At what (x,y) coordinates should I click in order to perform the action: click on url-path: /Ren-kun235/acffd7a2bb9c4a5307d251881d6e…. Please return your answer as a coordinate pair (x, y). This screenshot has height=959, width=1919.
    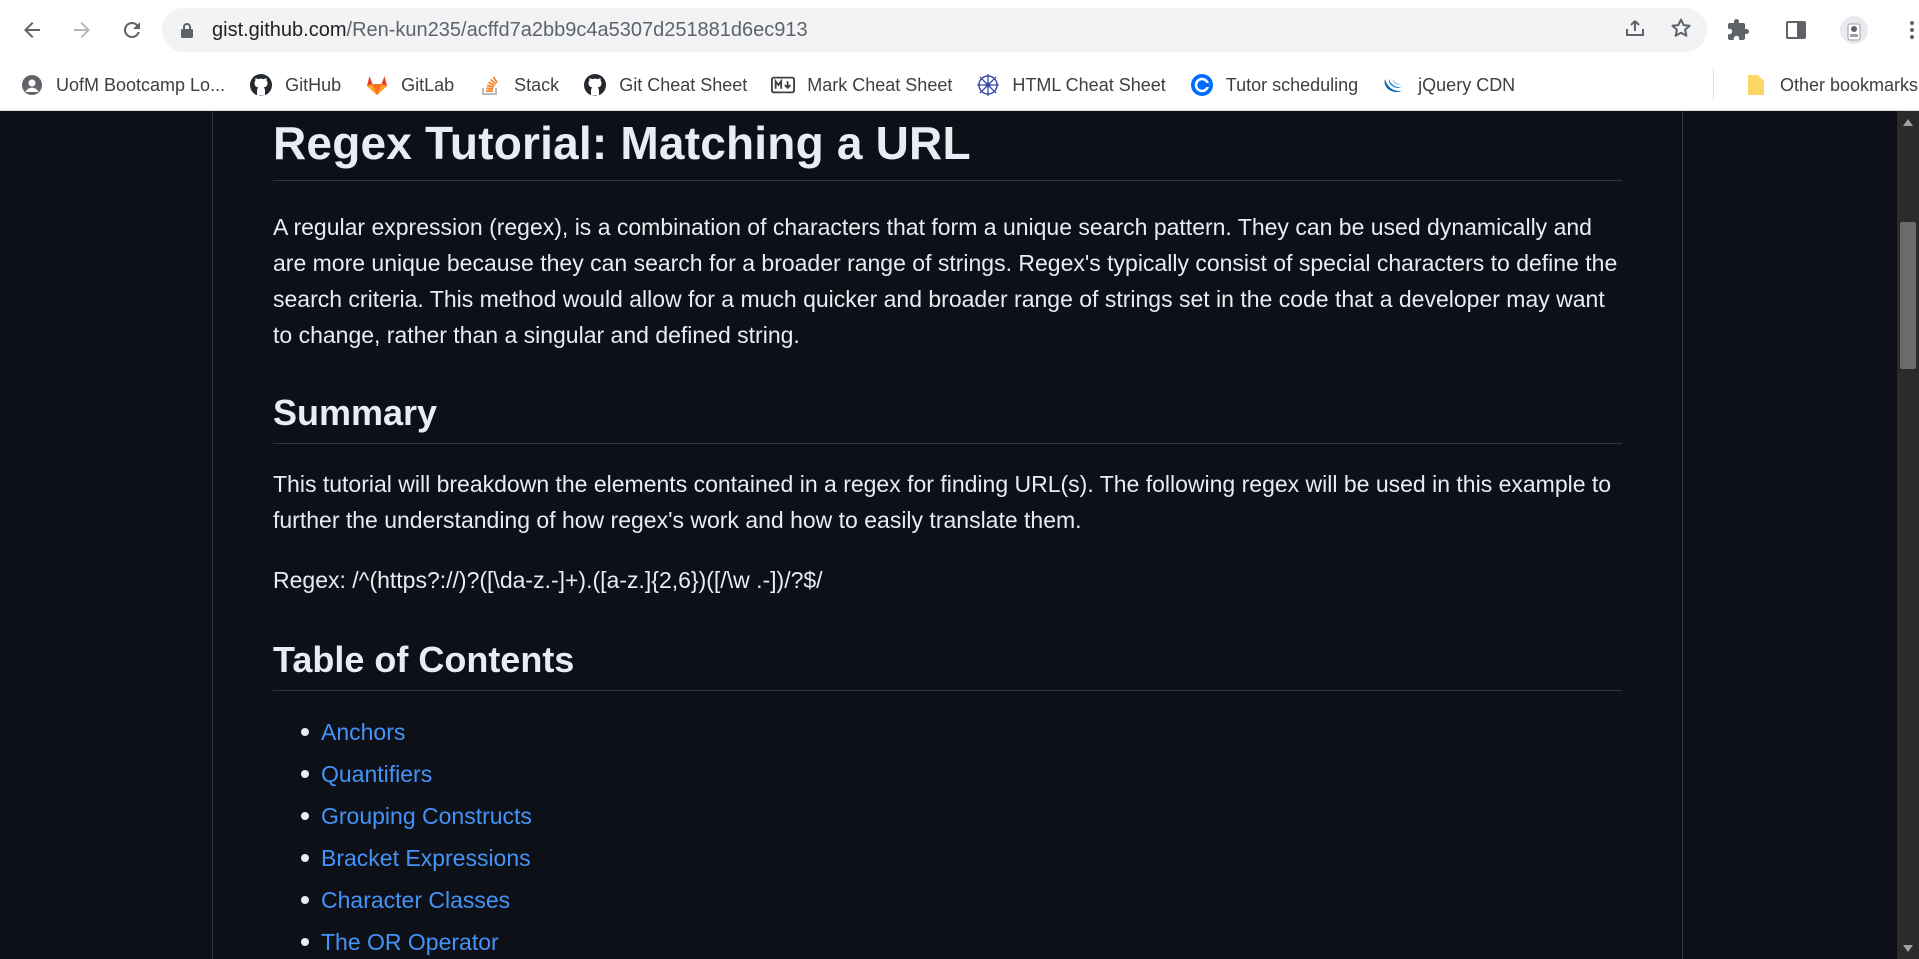
    Looking at the image, I should click on (577, 29).